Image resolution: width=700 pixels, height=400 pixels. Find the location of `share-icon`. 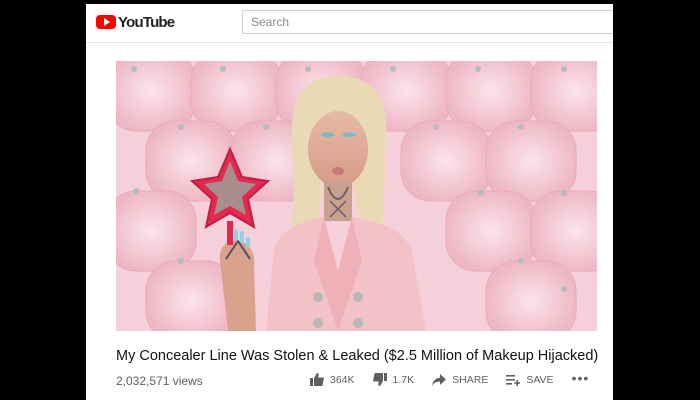

share-icon is located at coordinates (439, 379).